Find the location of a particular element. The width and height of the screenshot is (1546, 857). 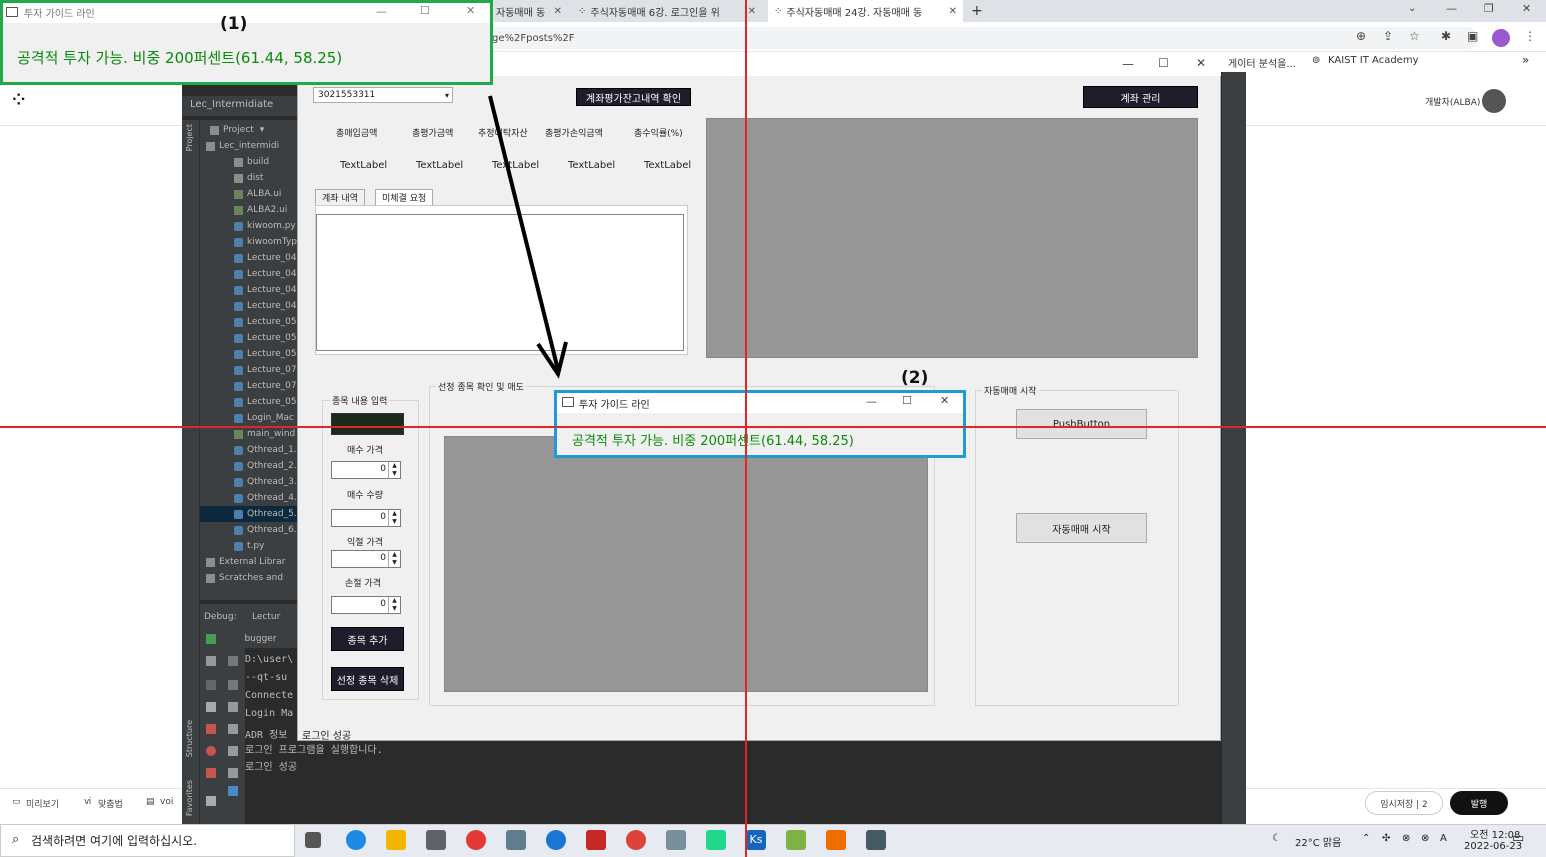

bottom-bar-label: voi is located at coordinates (166, 802).